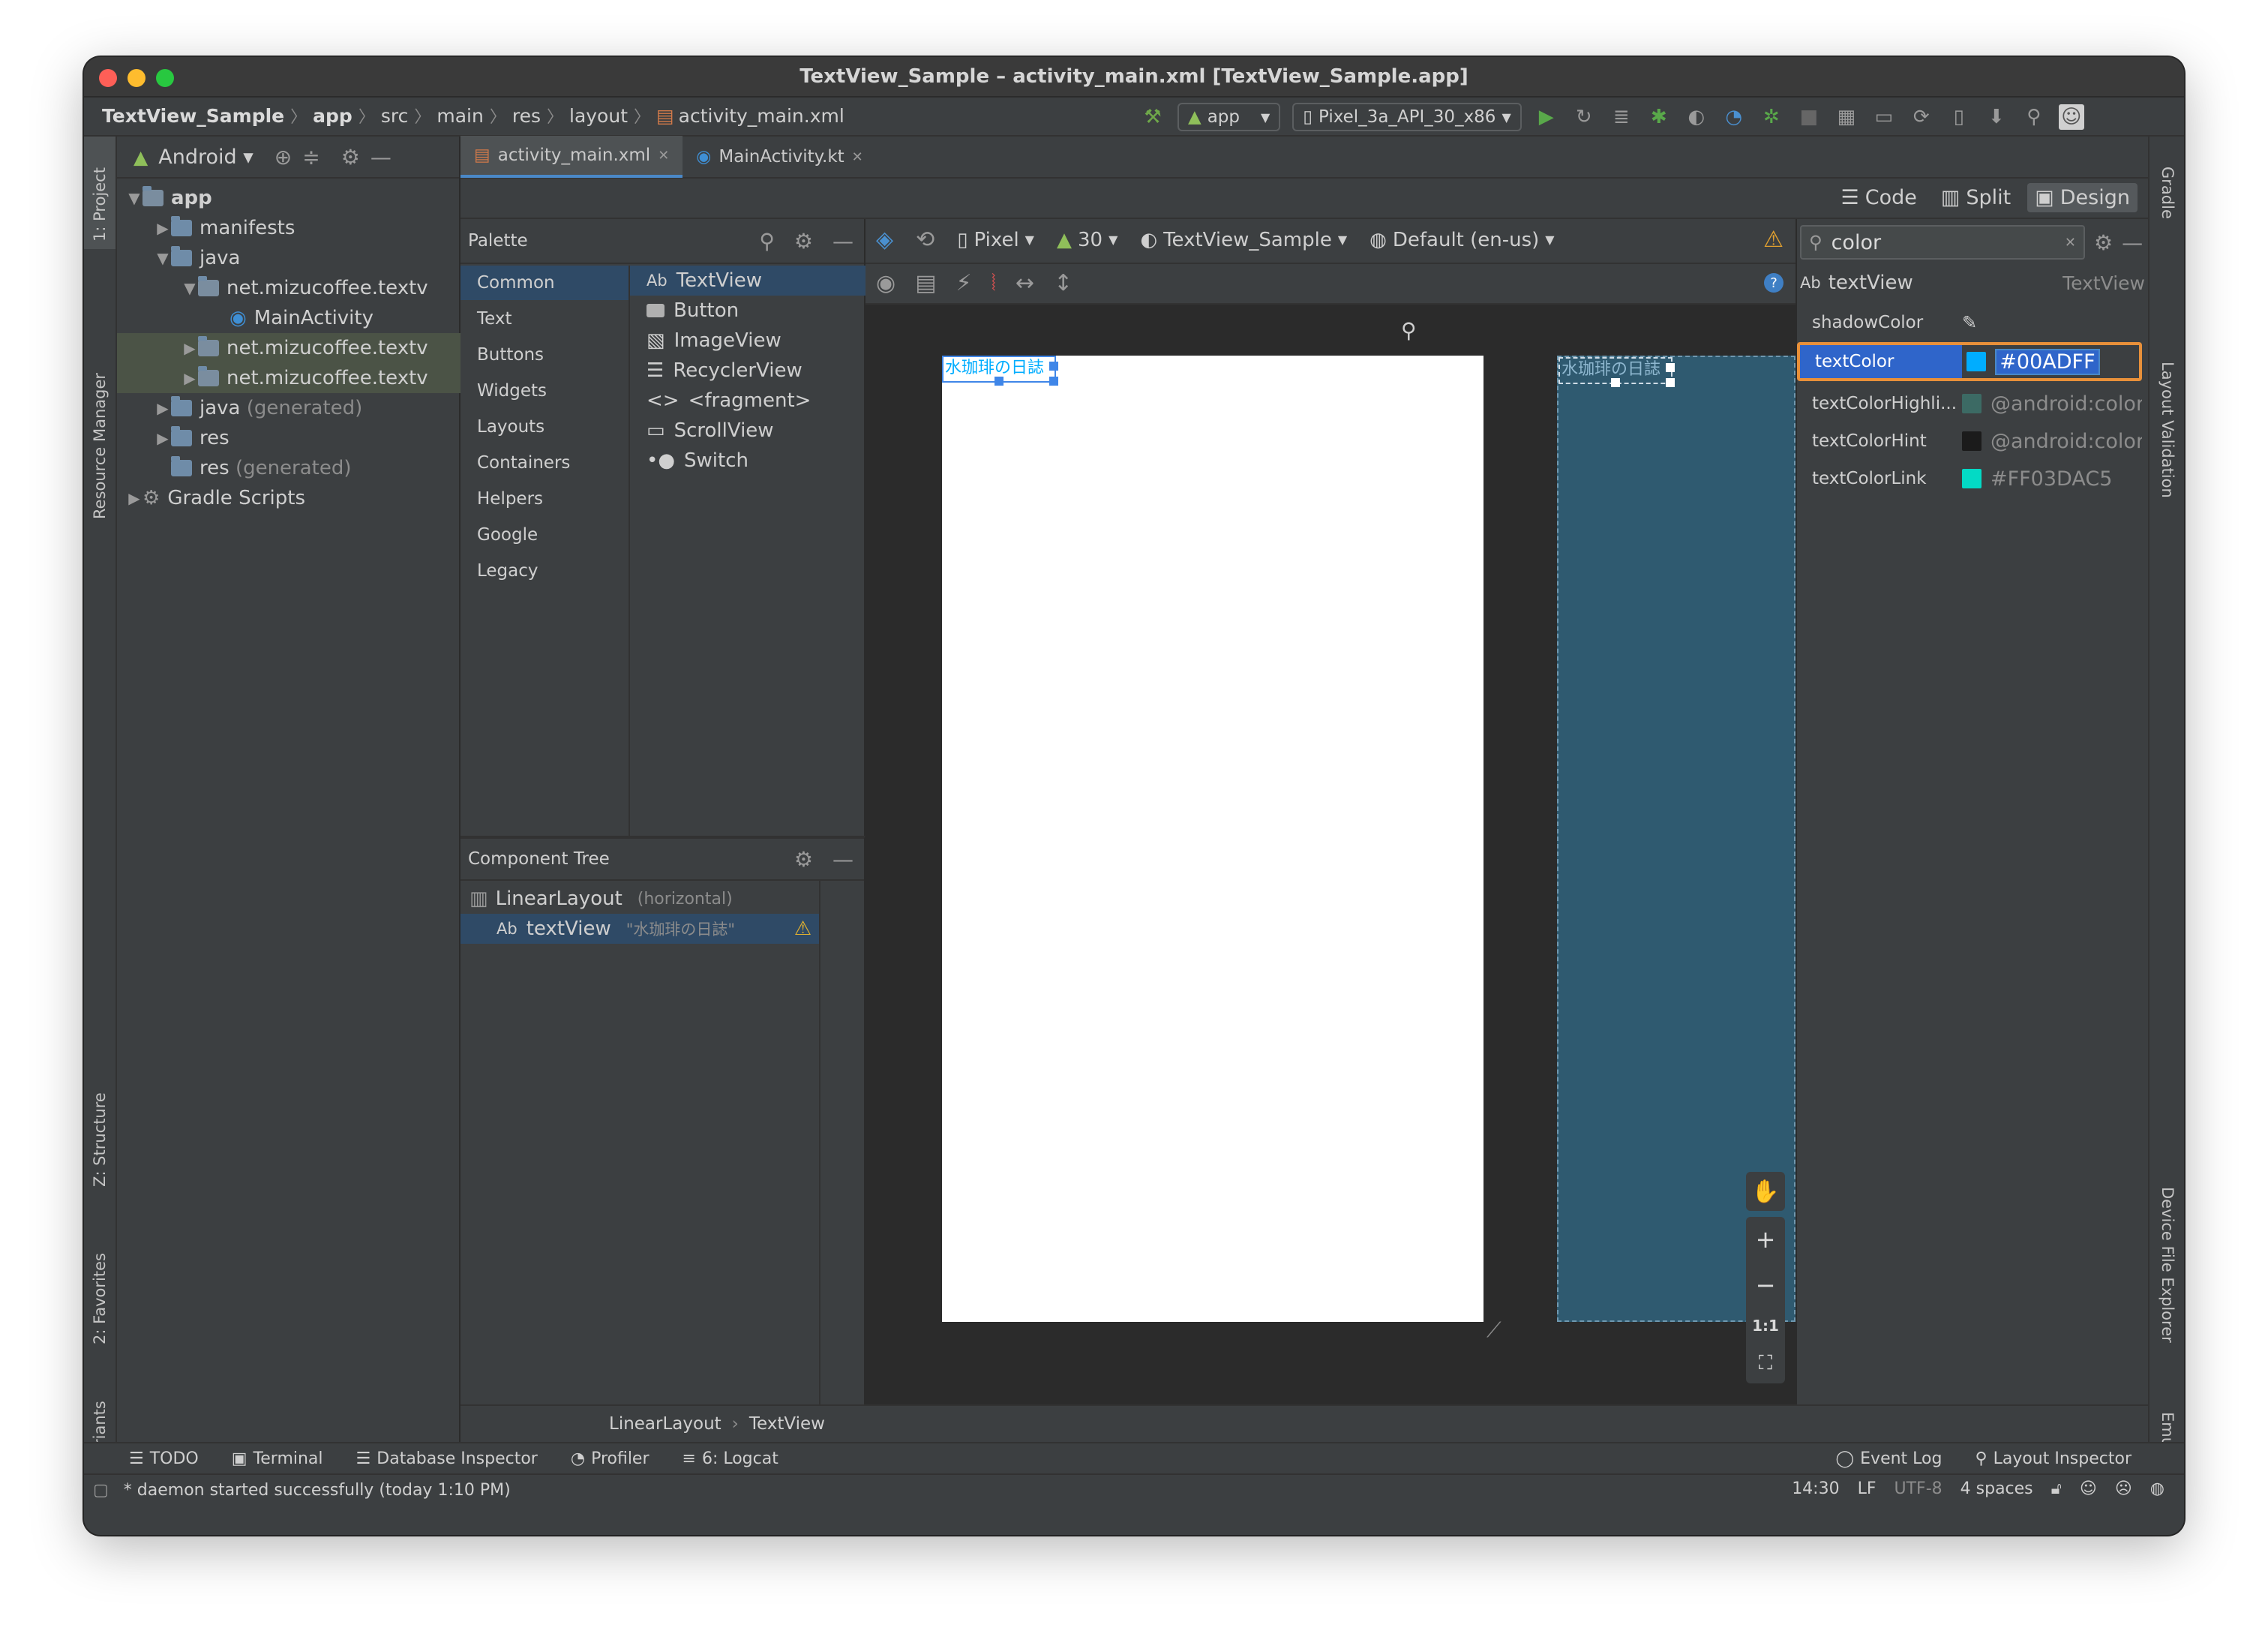  Describe the element at coordinates (886, 283) in the screenshot. I see `eye-icon: ◉` at that location.